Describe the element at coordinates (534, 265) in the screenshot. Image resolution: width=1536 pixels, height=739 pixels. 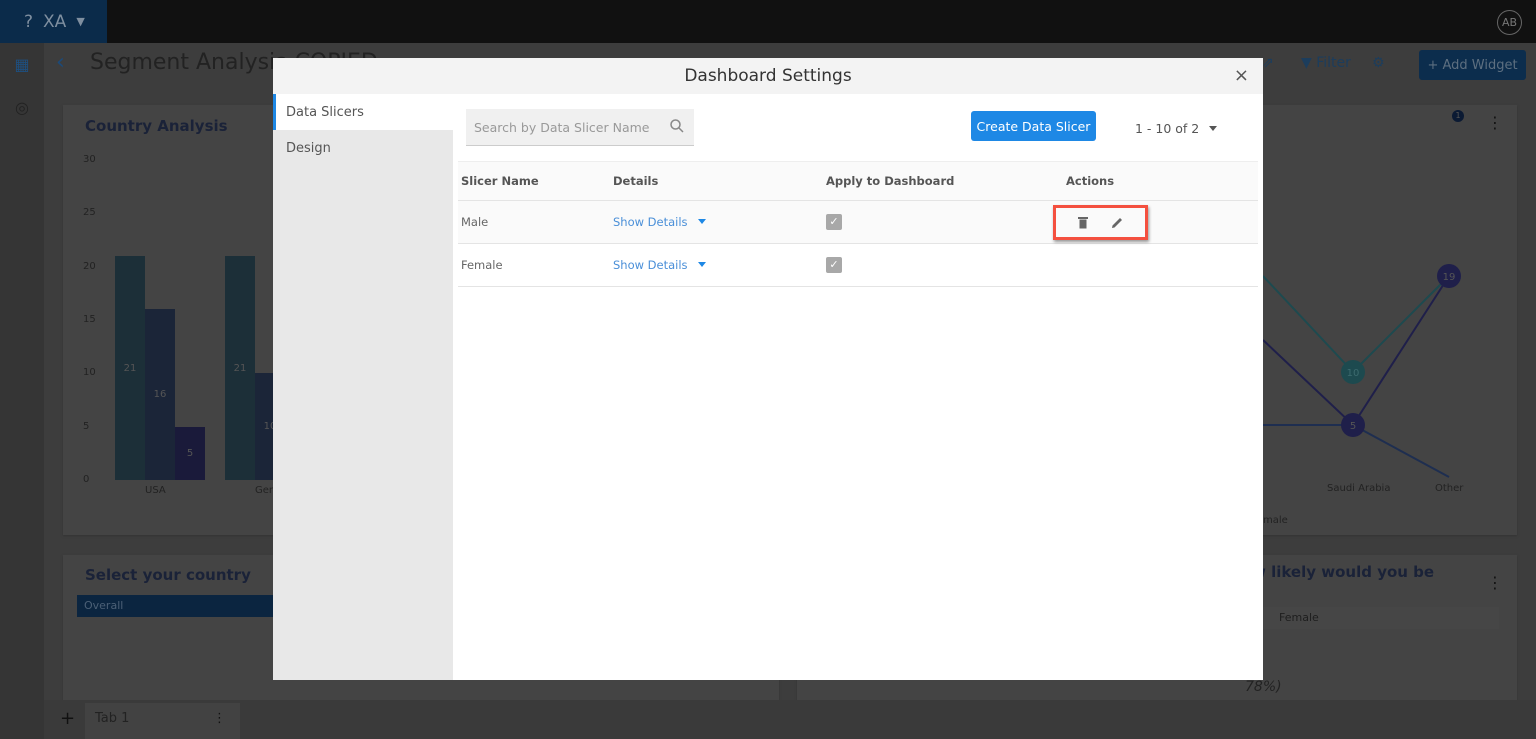
I see `slicer-name: Female` at that location.